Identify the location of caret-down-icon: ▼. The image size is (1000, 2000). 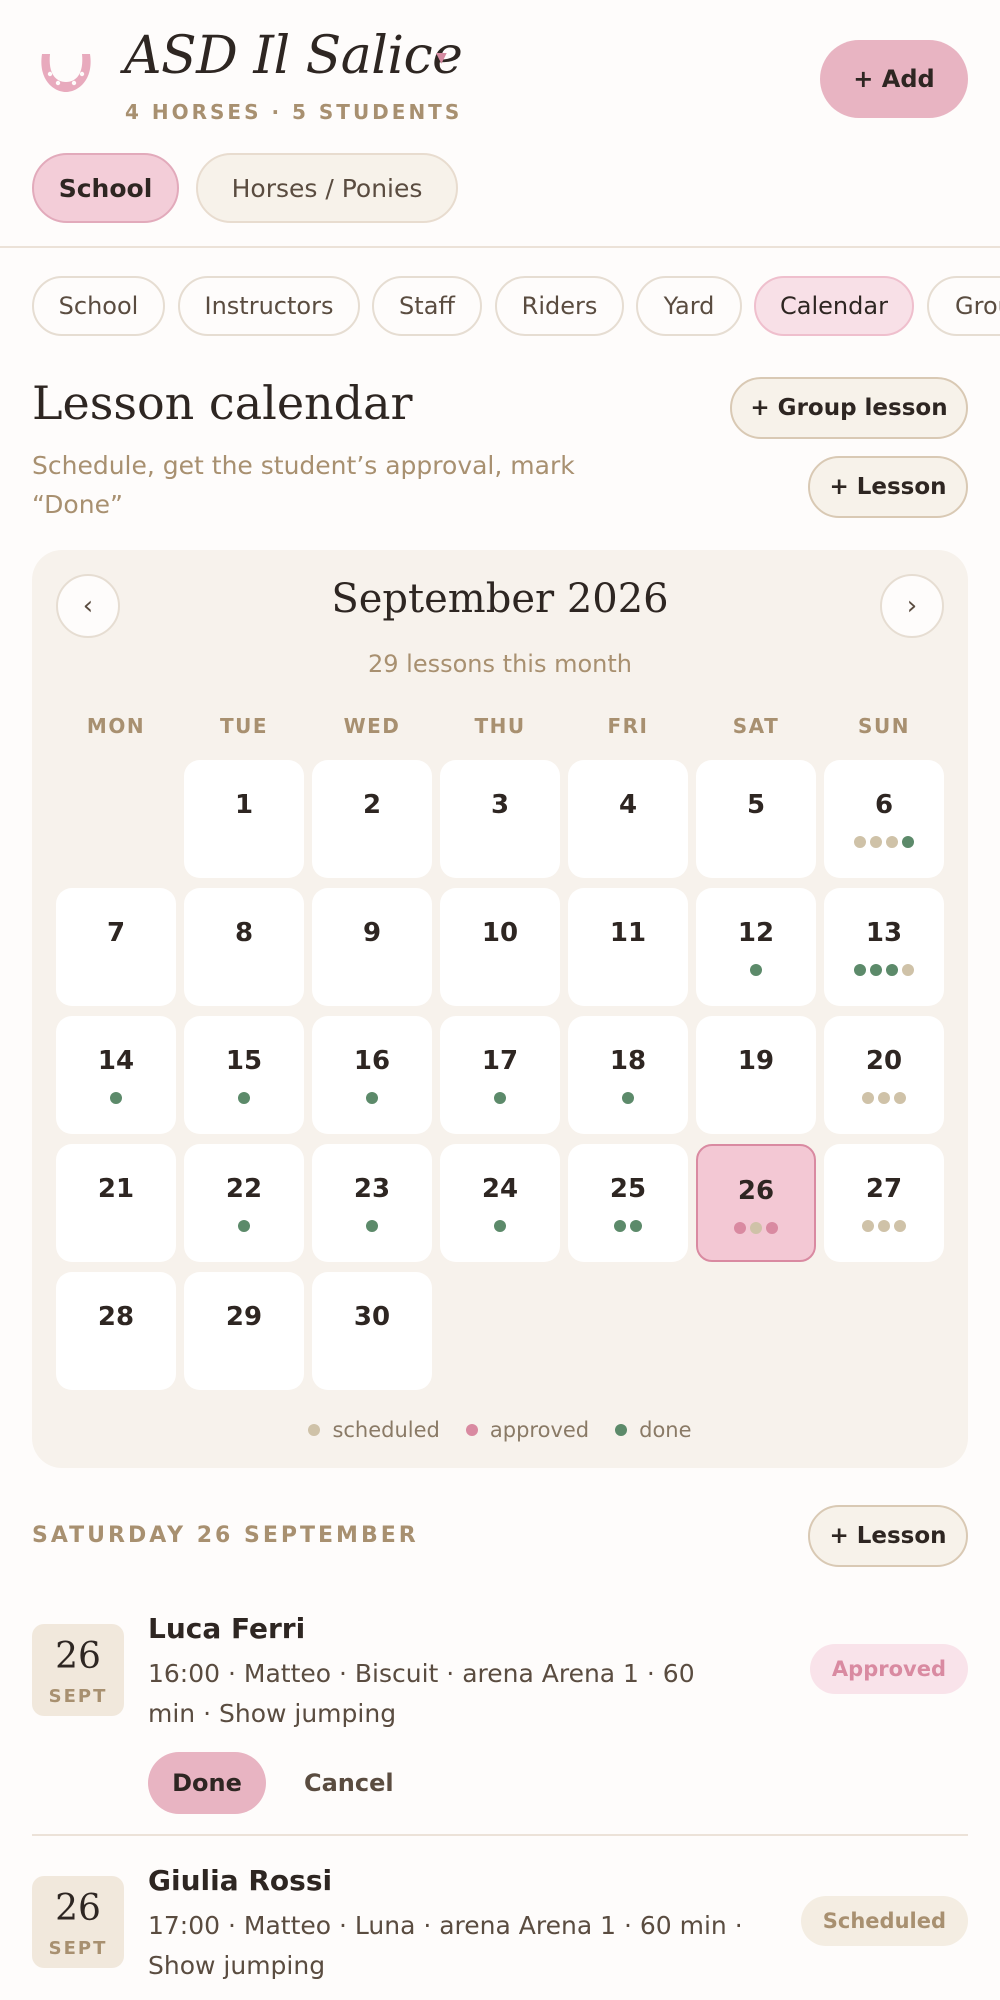
(441, 58).